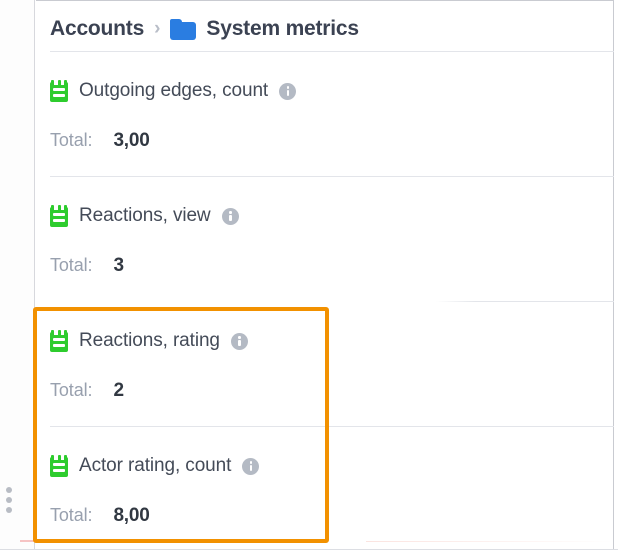 The height and width of the screenshot is (554, 618). I want to click on faint-marker, so click(28, 541).